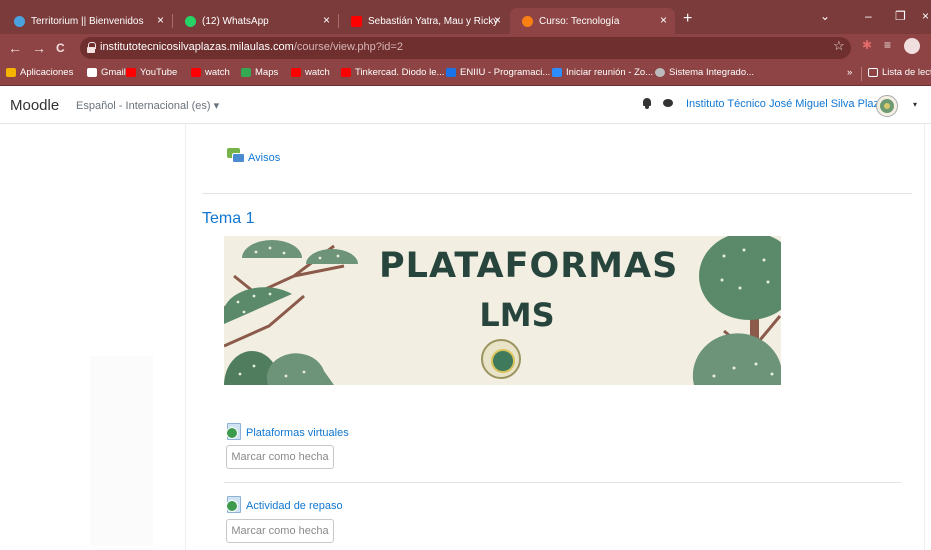 The height and width of the screenshot is (550, 931). What do you see at coordinates (501, 359) in the screenshot?
I see `school-seal-icon` at bounding box center [501, 359].